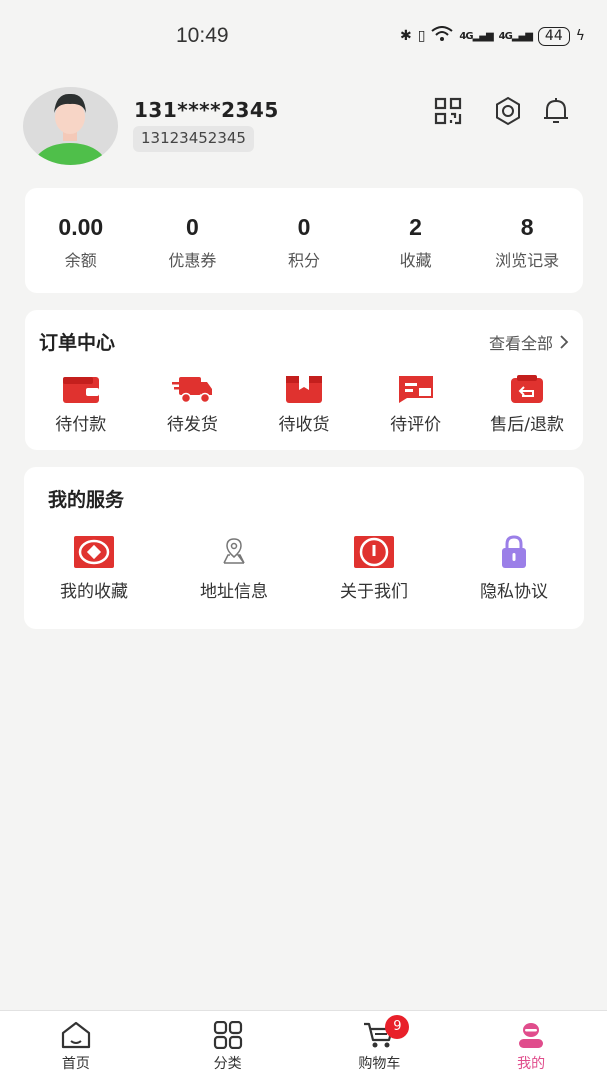 This screenshot has height=1081, width=607. What do you see at coordinates (380, 1046) in the screenshot?
I see `tab-cart: 9 购物车` at bounding box center [380, 1046].